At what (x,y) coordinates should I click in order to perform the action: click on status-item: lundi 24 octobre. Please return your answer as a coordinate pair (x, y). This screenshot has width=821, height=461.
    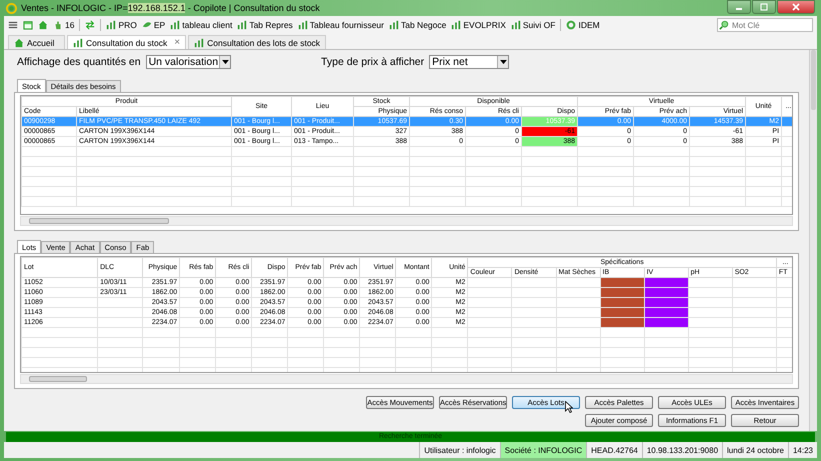
    Looking at the image, I should click on (755, 450).